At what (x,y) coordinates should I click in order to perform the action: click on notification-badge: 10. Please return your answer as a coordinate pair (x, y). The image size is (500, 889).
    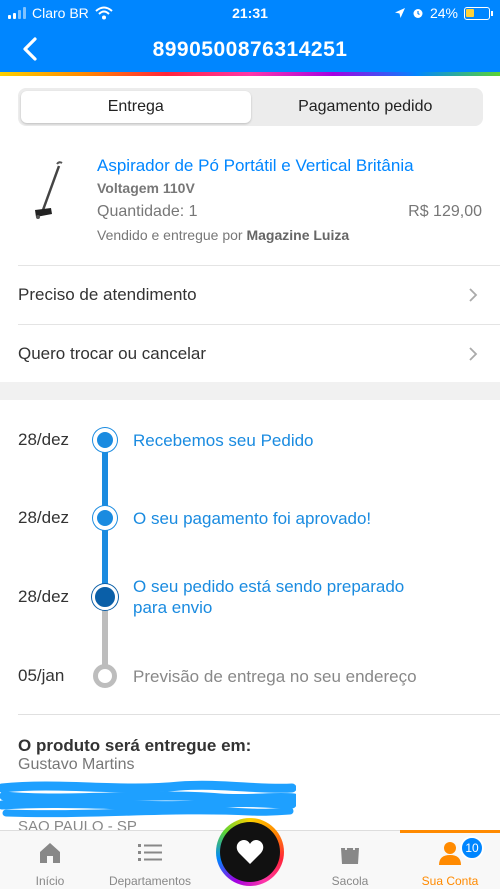
    Looking at the image, I should click on (472, 848).